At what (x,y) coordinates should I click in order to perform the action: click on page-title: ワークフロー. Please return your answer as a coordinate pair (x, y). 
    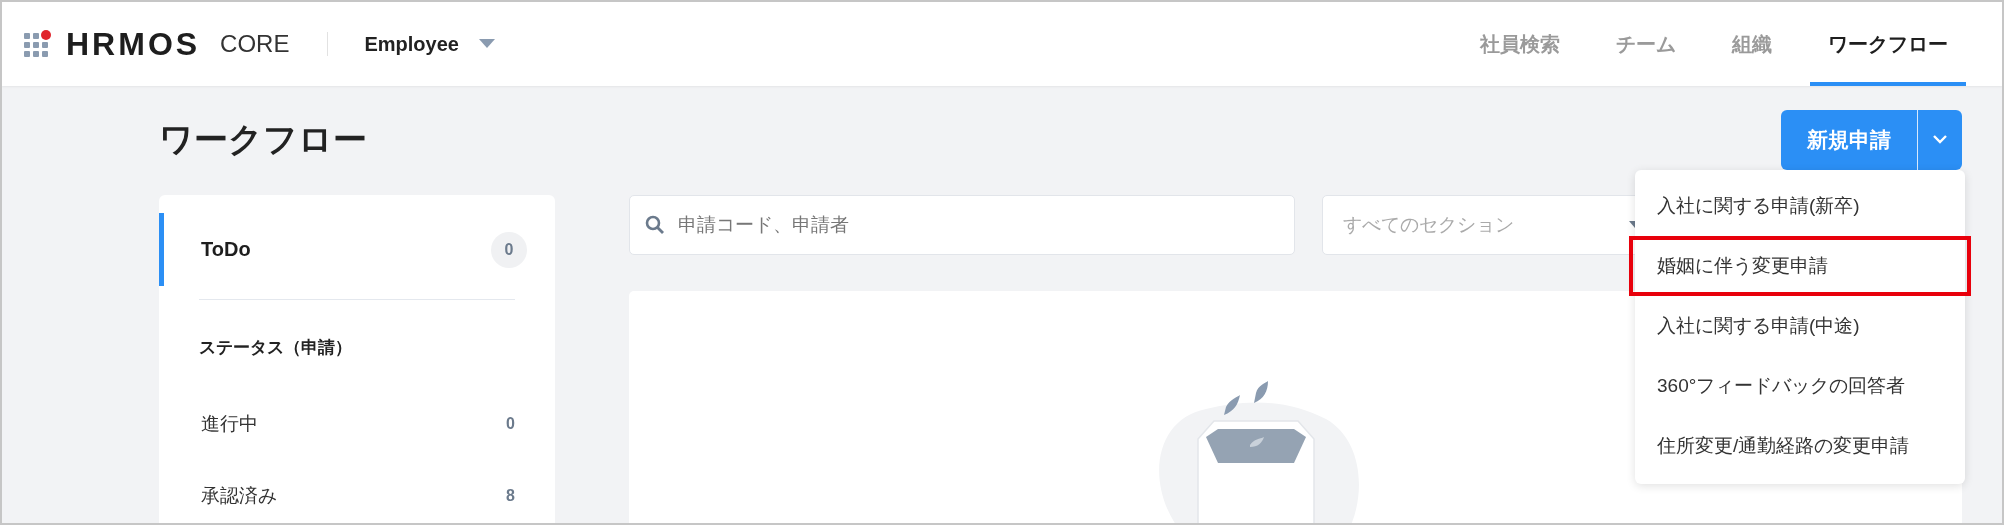
    Looking at the image, I should click on (263, 139).